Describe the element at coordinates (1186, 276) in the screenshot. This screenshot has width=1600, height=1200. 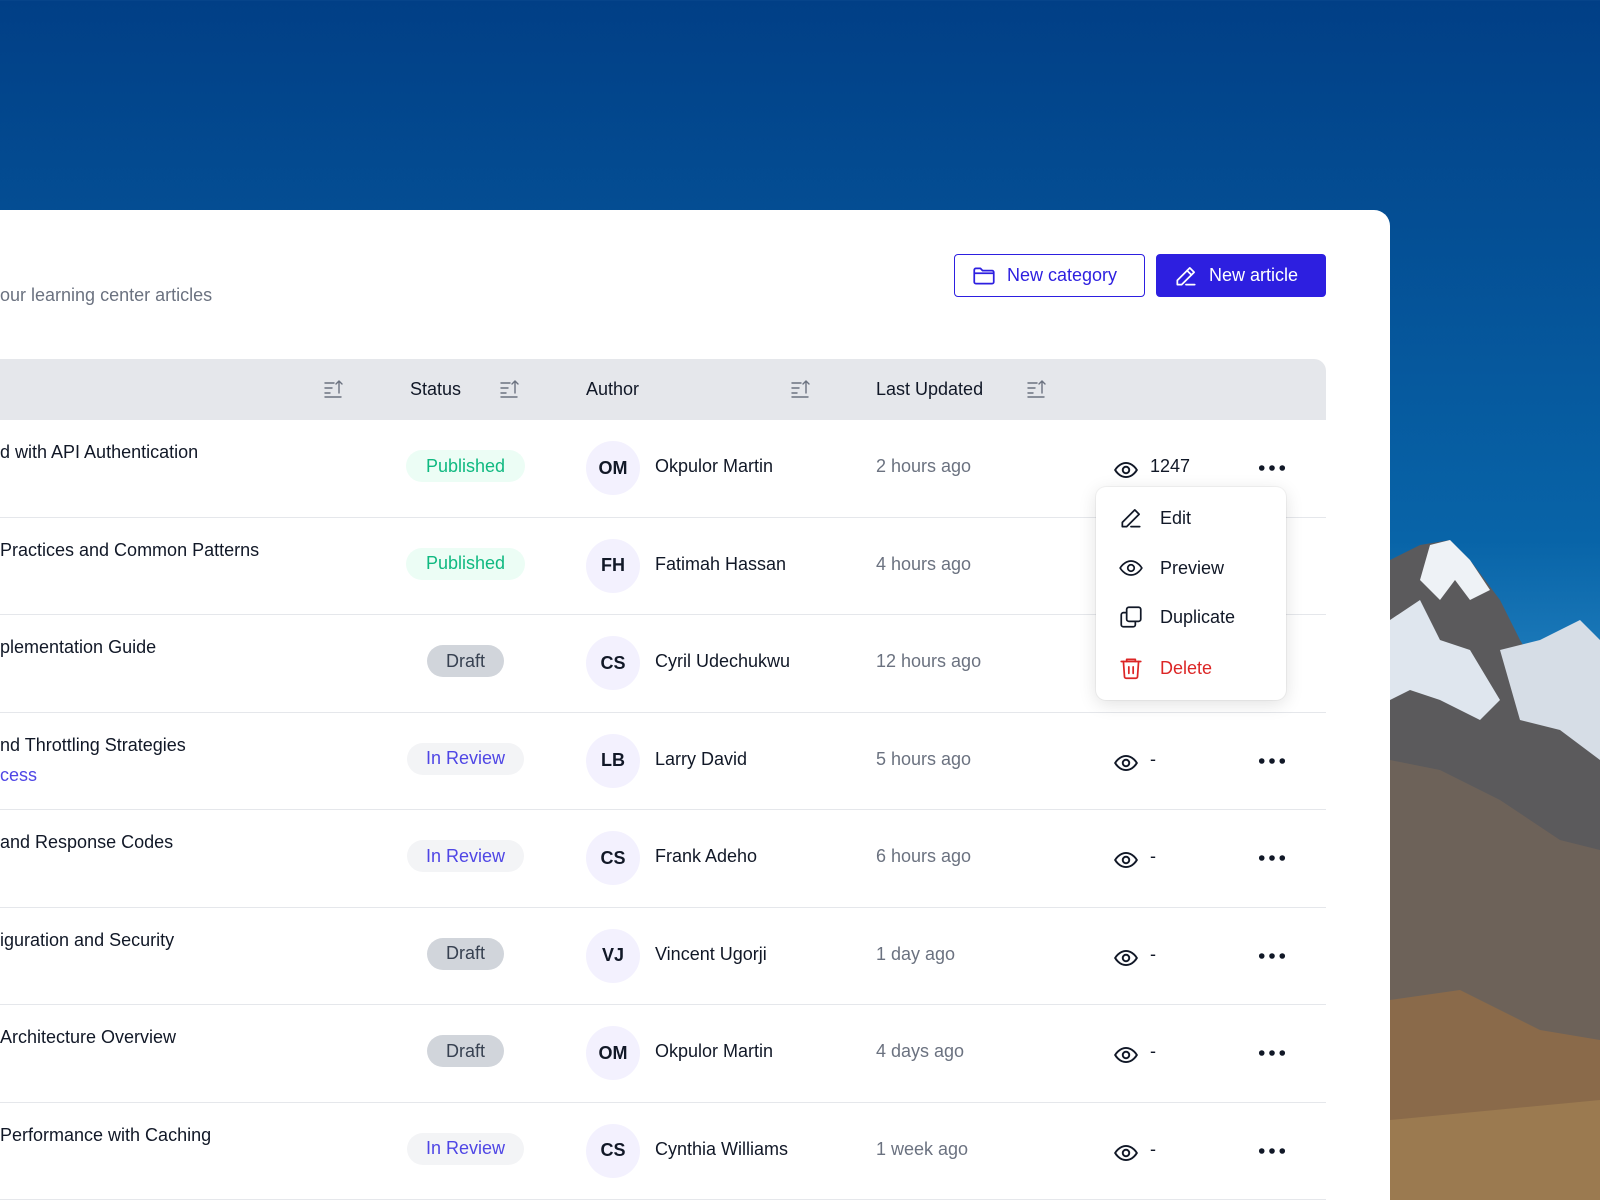
I see `pen-icon` at that location.